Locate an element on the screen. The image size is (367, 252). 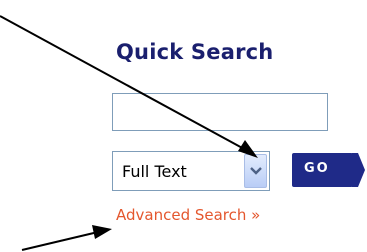
go-button: GO is located at coordinates (329, 170).